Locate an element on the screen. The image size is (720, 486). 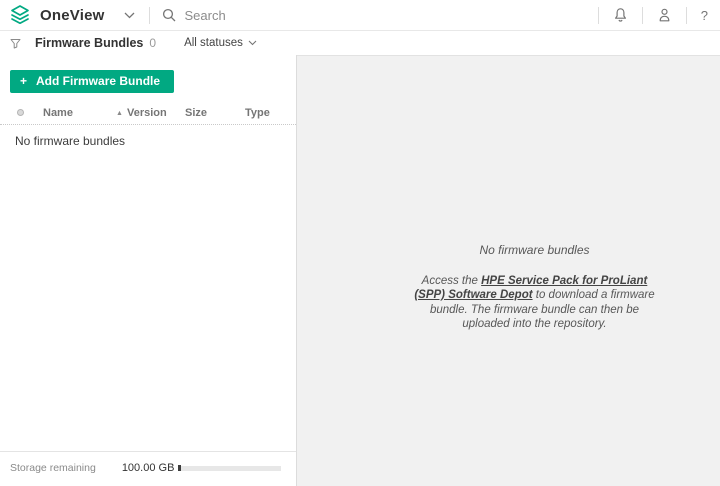
page-toolbar: Firmware Bundles 0 All statuses is located at coordinates (360, 43).